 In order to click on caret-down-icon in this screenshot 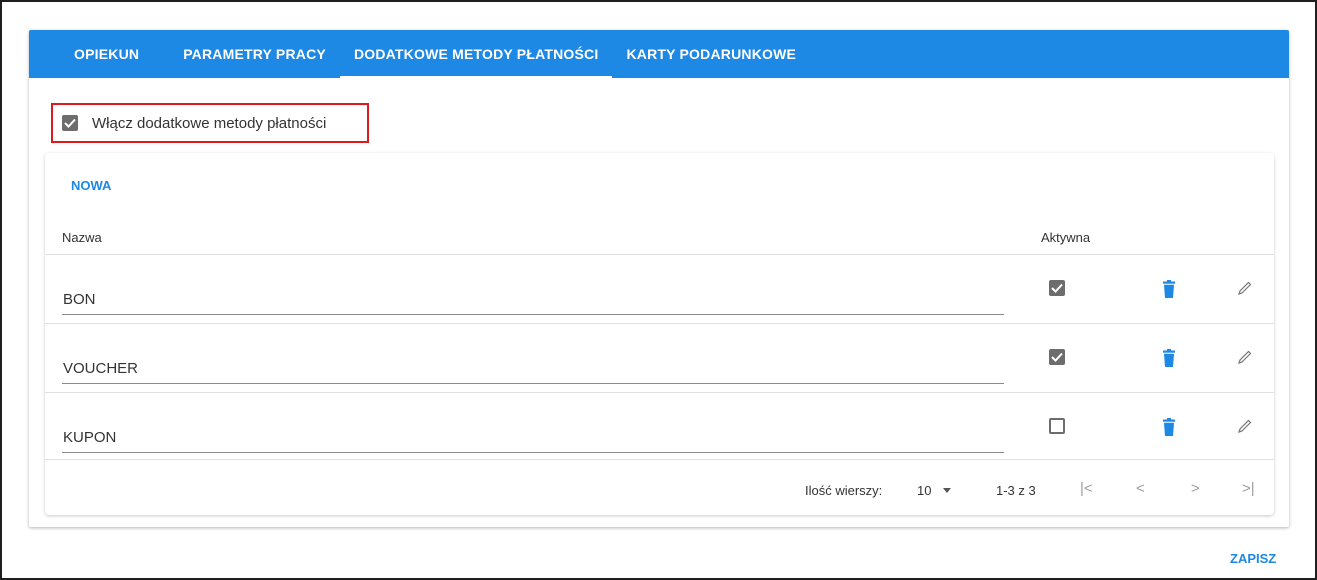, I will do `click(947, 490)`.